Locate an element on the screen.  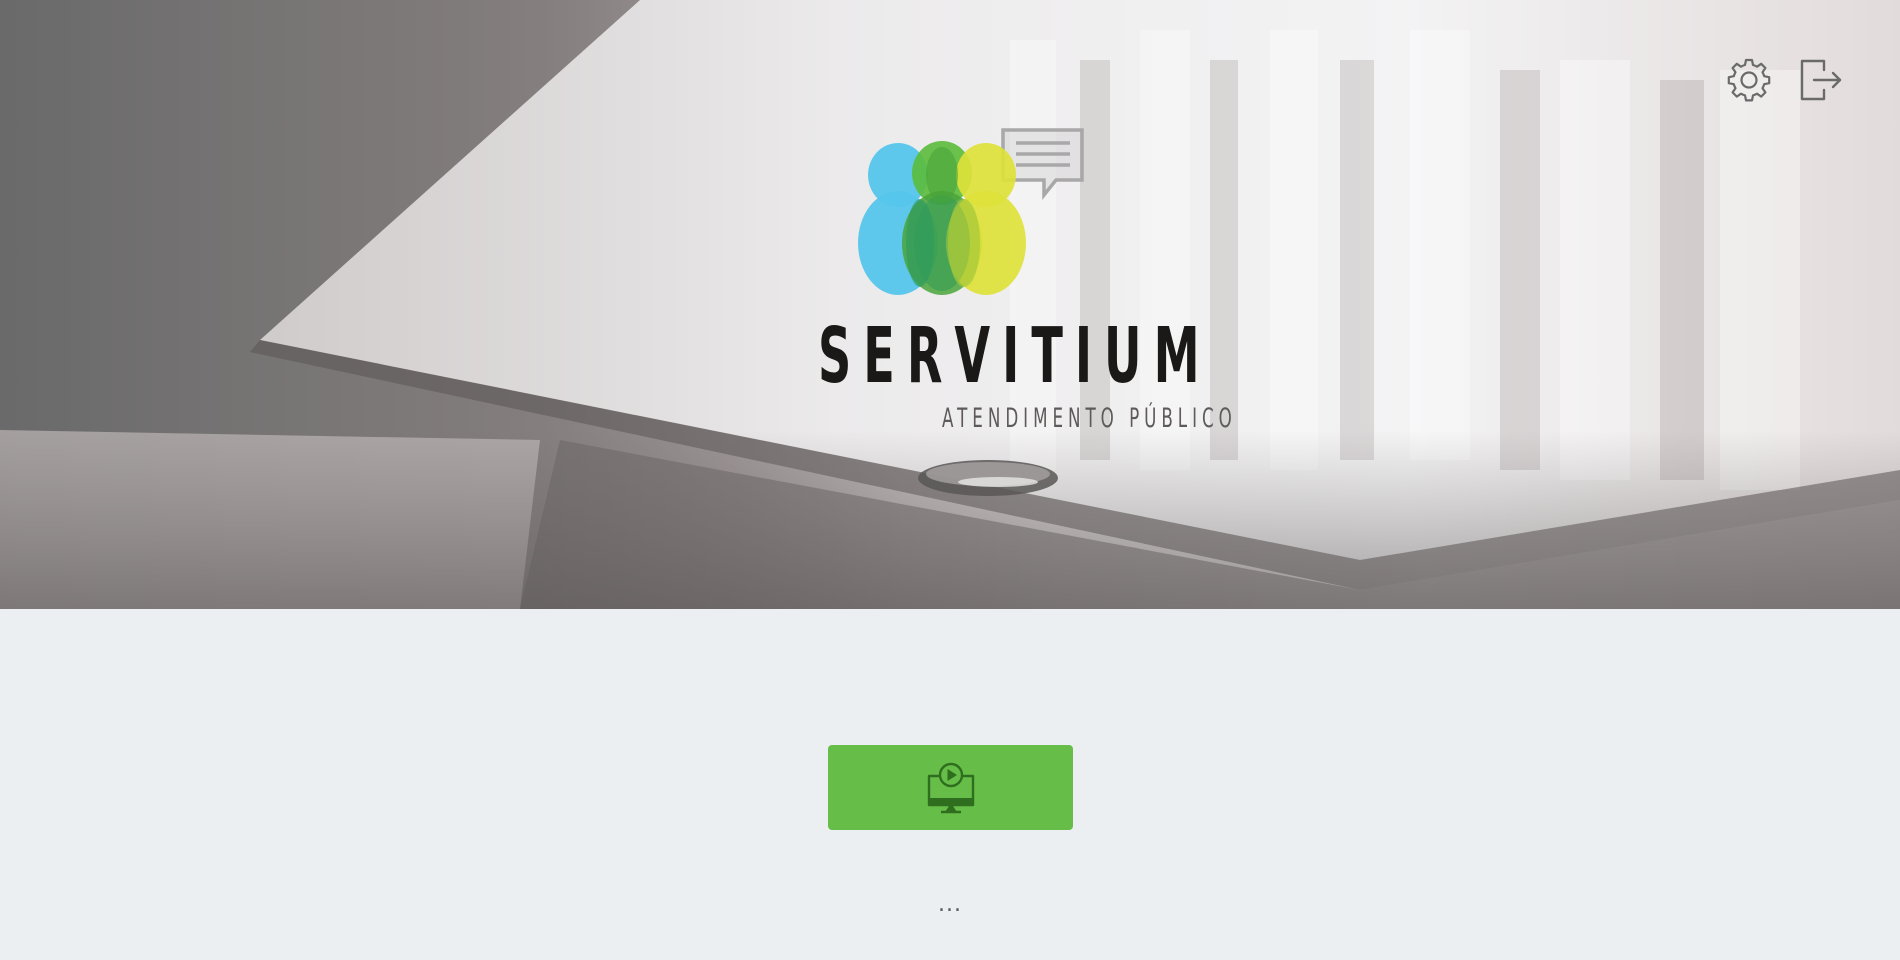
logo-mark is located at coordinates (970, 215).